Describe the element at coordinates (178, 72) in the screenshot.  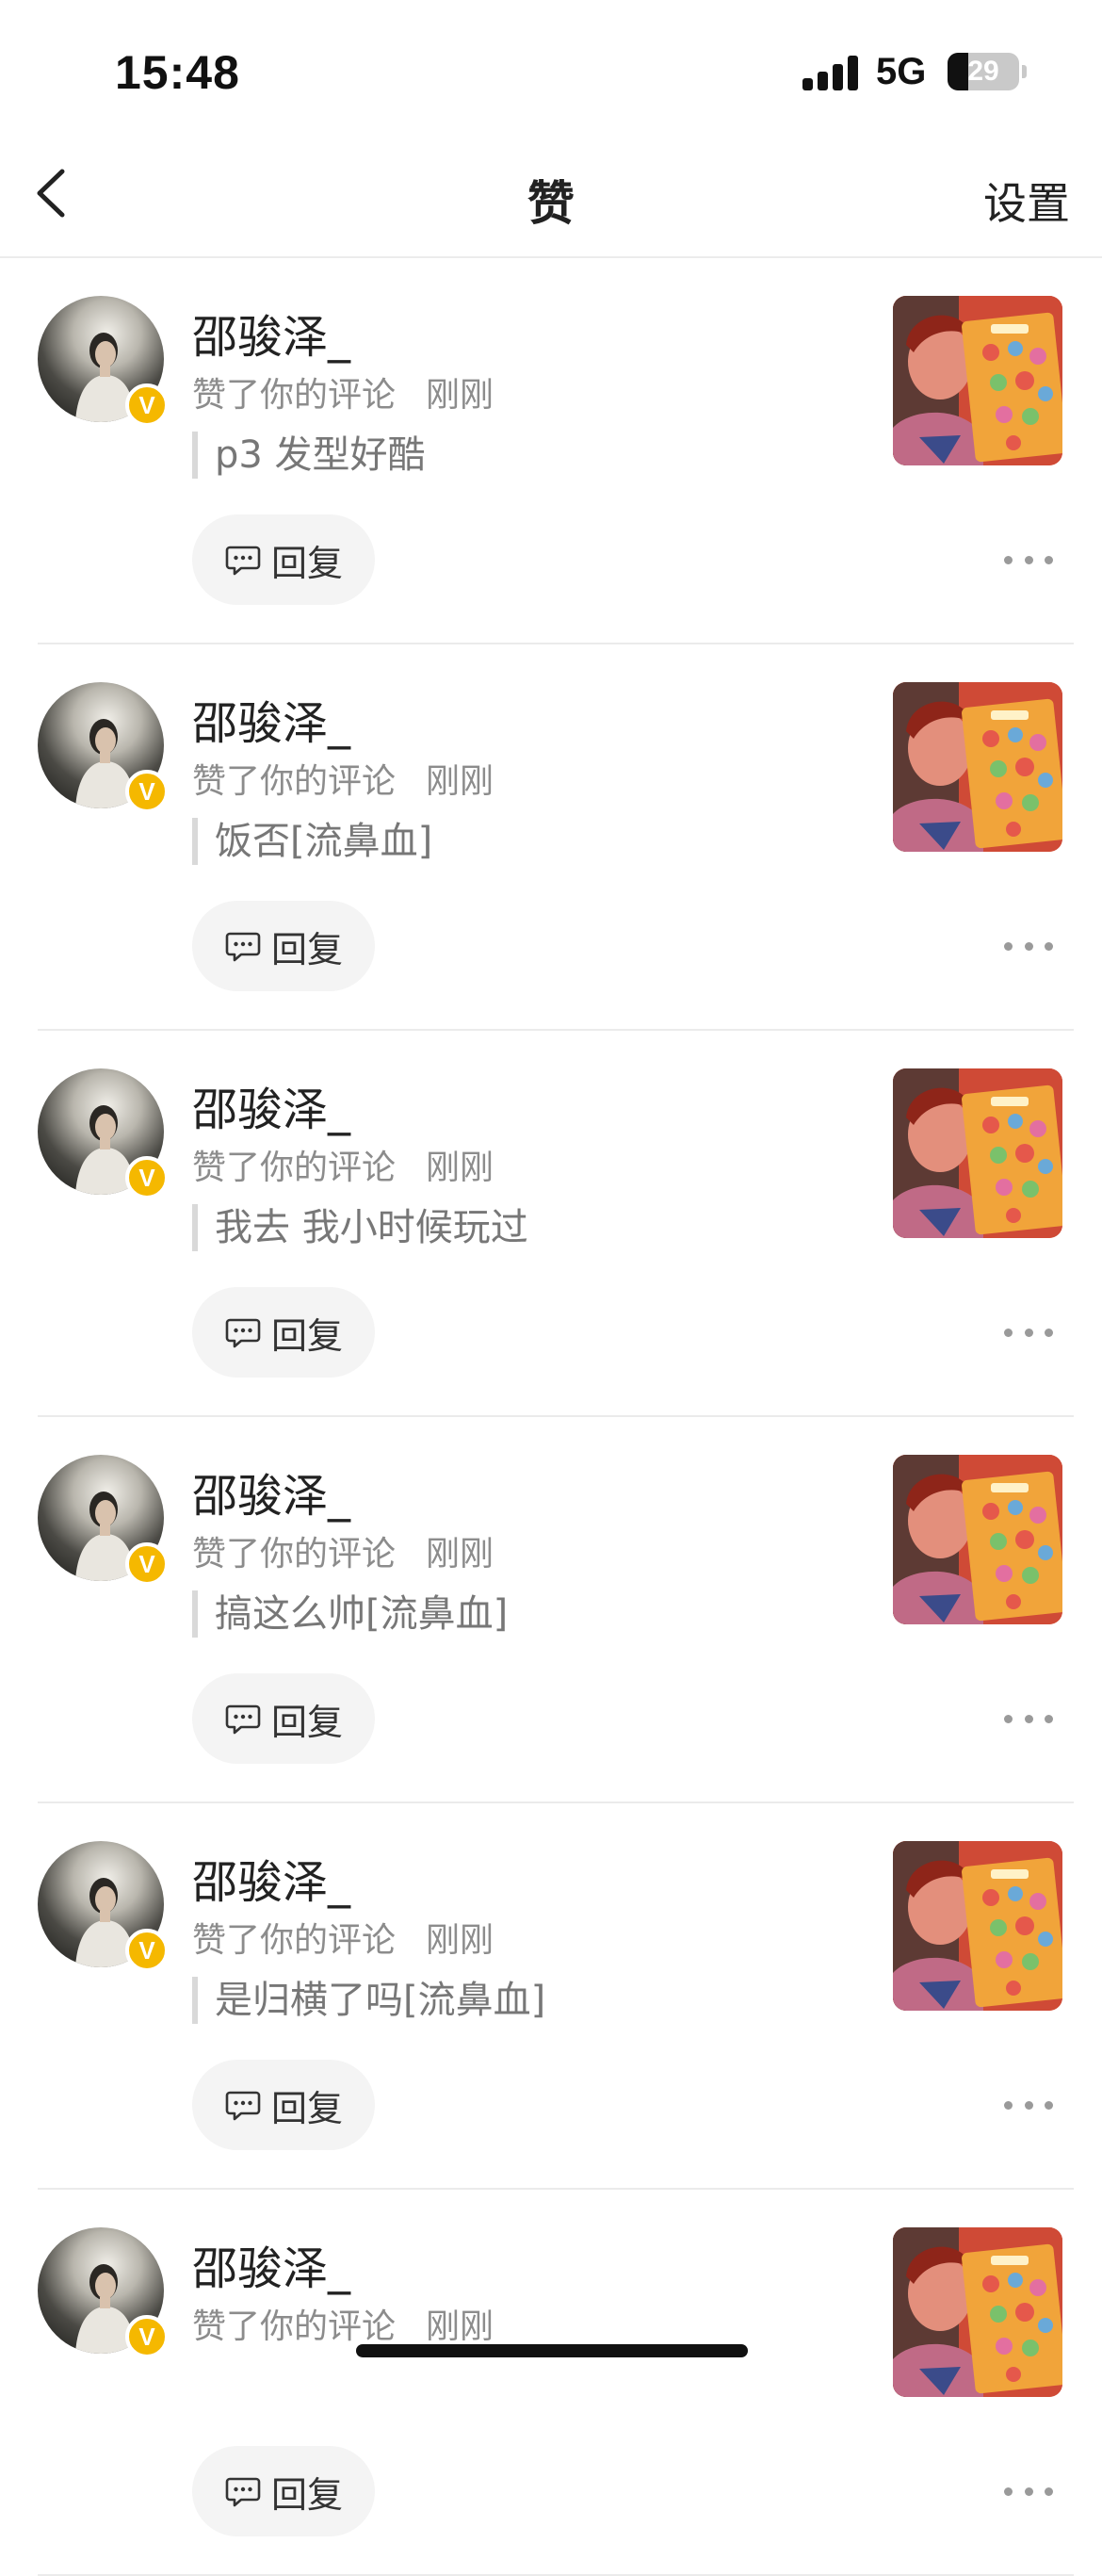
I see `status-time: 15:48` at that location.